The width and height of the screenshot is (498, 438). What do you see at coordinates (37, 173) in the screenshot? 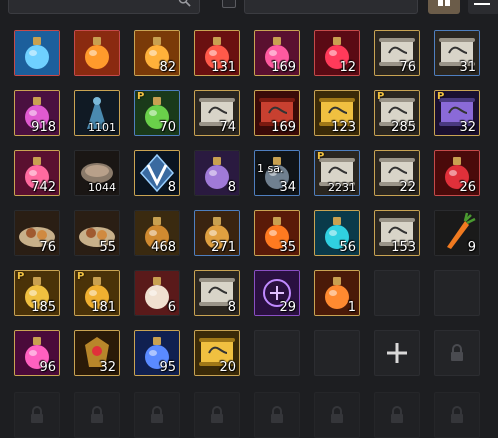
I see `inventory-slot: 742` at bounding box center [37, 173].